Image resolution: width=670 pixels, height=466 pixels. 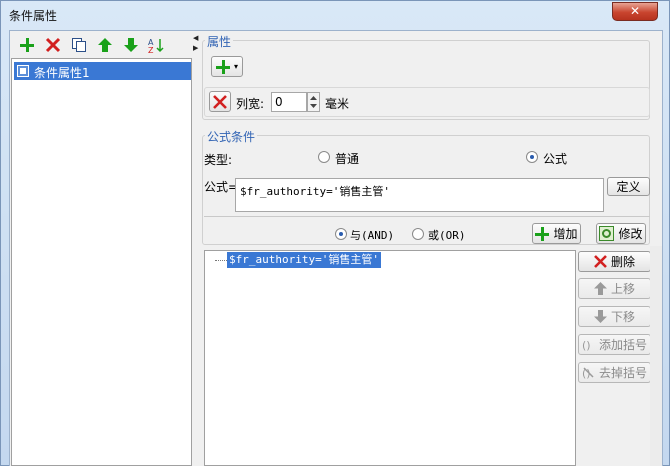 I want to click on add-bracket-label: 添加括号, so click(x=622, y=345).